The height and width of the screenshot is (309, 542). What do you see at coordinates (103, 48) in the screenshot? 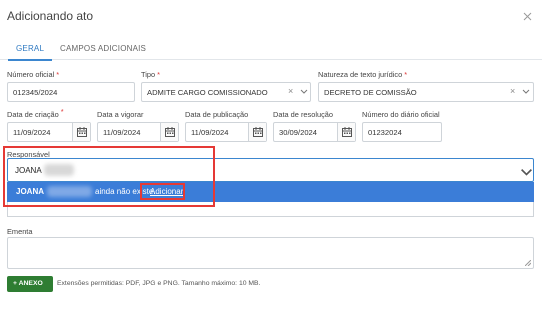
I see `tab-campos-adicionais: CAMPOS ADICIONAIS` at bounding box center [103, 48].